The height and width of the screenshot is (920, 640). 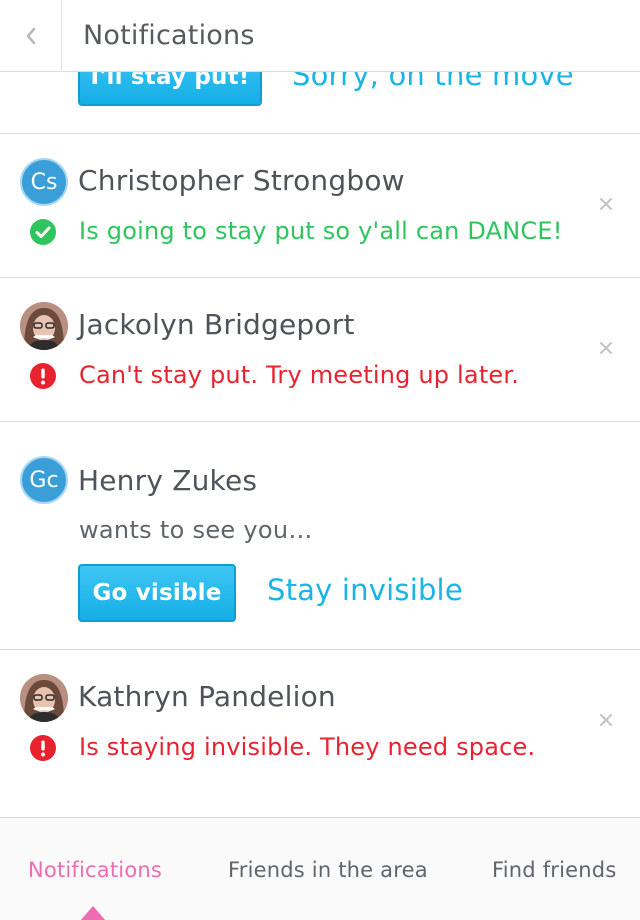 I want to click on check-circle-icon, so click(x=43, y=232).